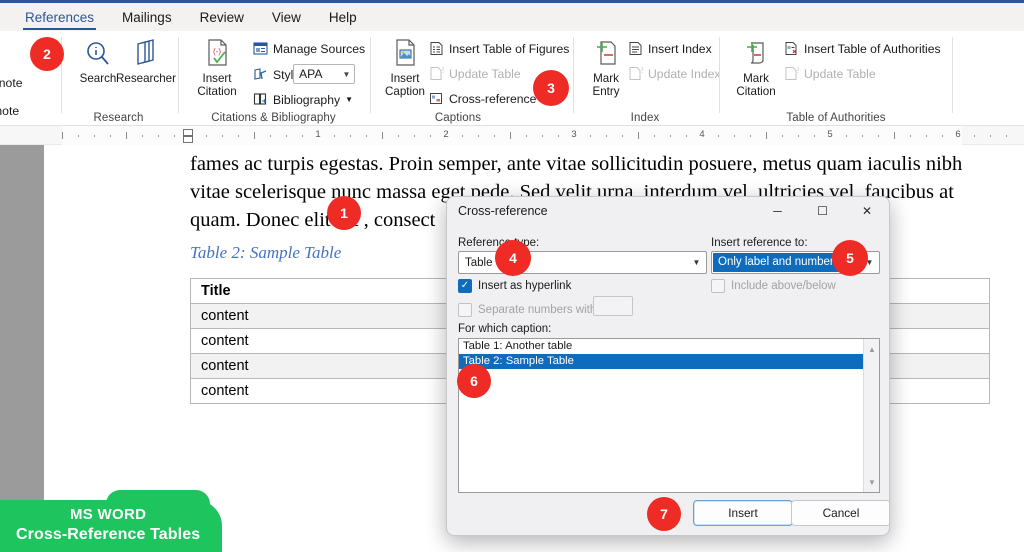 The width and height of the screenshot is (1024, 552). I want to click on ruler-label-4: 4, so click(702, 134).